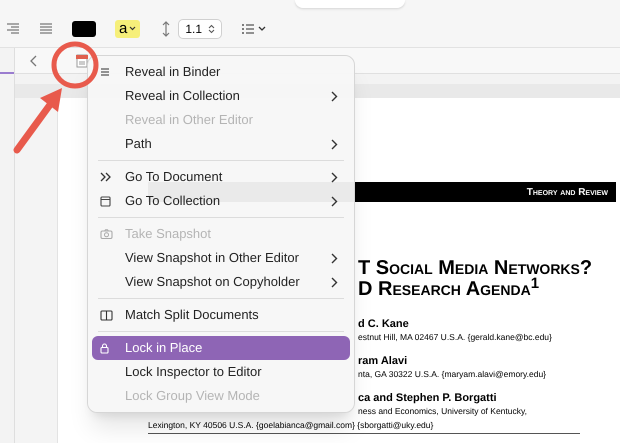  What do you see at coordinates (443, 411) in the screenshot?
I see `author-address: ness and Economics, University of Kentucky,` at bounding box center [443, 411].